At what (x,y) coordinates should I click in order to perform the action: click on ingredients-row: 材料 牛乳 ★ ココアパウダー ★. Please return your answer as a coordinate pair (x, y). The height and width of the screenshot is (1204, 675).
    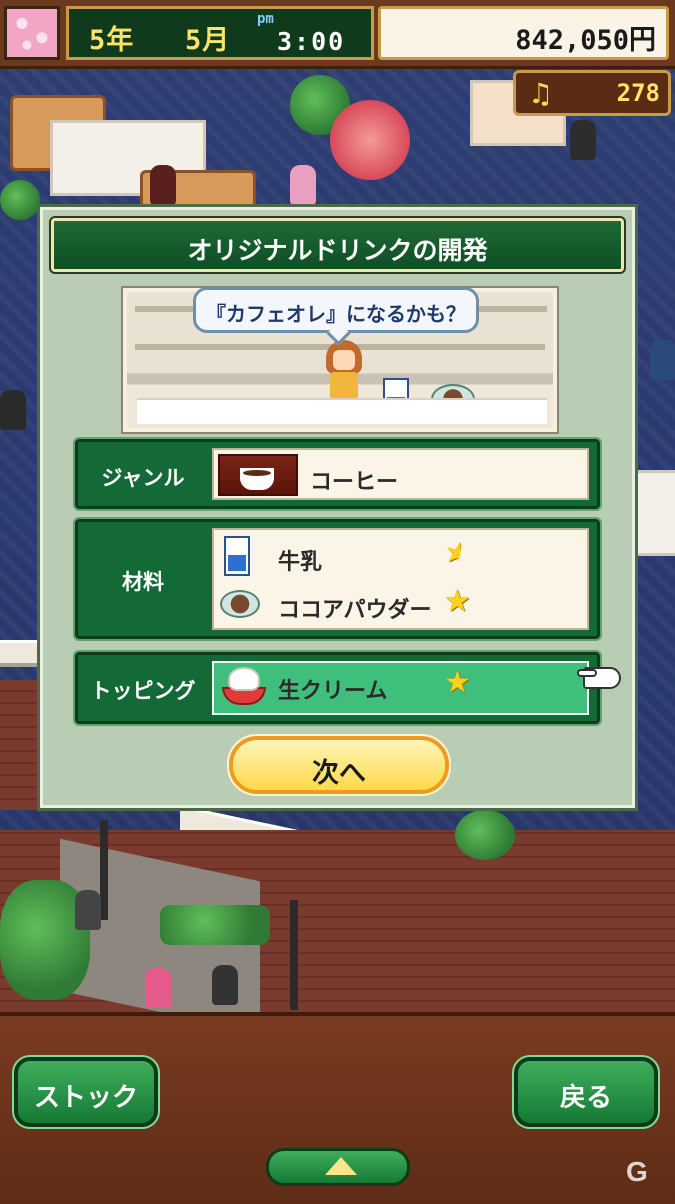
    Looking at the image, I should click on (337, 579).